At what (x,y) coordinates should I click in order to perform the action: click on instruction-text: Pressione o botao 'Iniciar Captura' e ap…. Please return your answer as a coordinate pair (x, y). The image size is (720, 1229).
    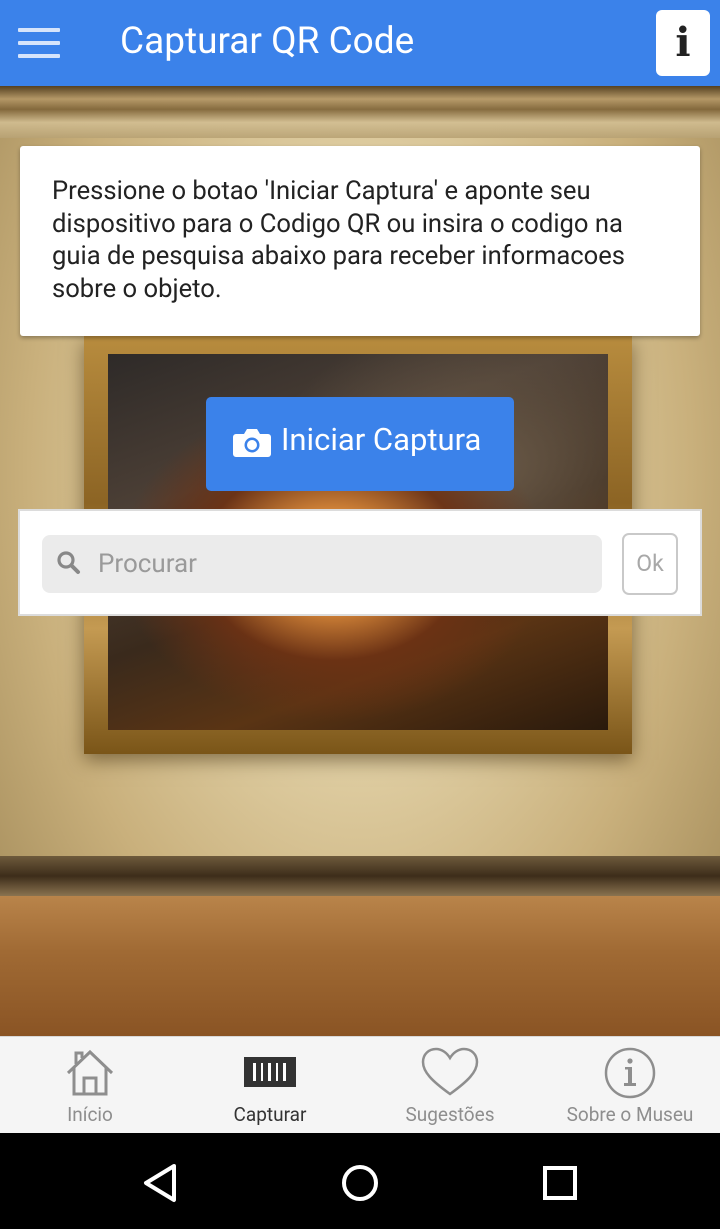
    Looking at the image, I should click on (339, 240).